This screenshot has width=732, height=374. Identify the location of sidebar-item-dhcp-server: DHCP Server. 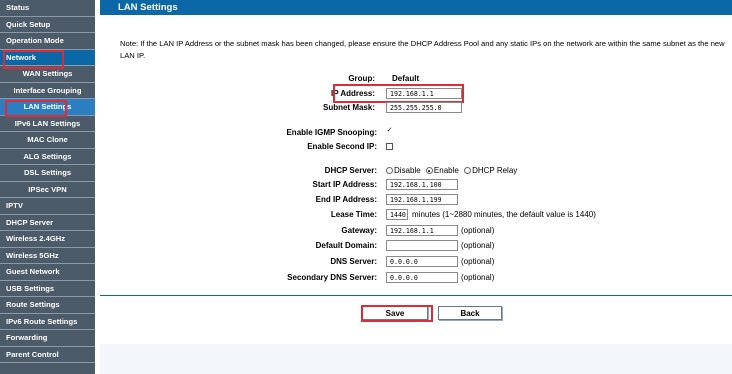
(47, 223).